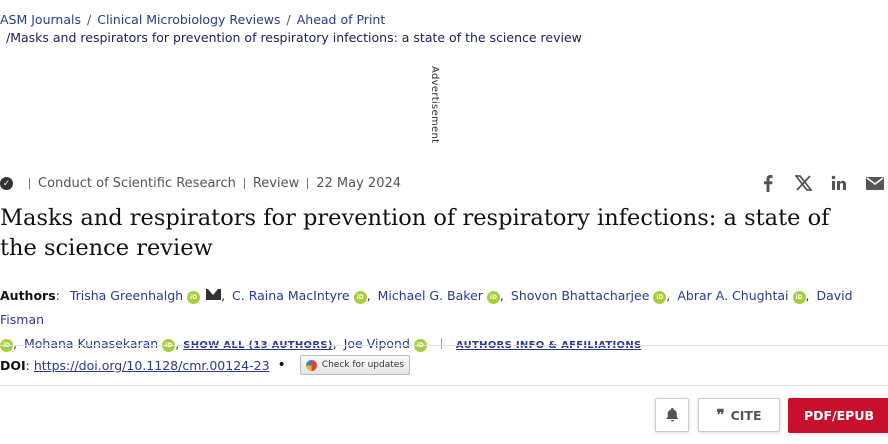  What do you see at coordinates (839, 183) in the screenshot?
I see `linkedin-icon` at bounding box center [839, 183].